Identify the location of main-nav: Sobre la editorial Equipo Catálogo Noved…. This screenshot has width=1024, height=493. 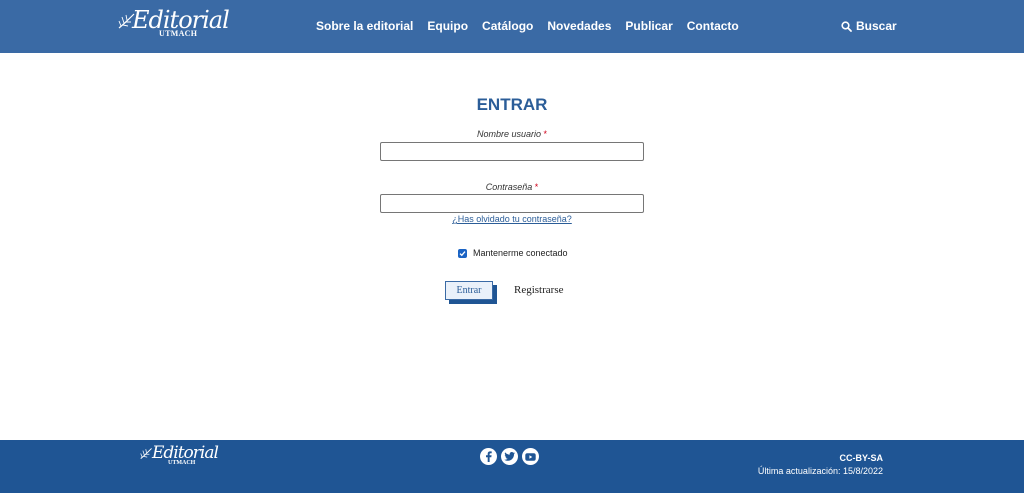
(527, 26).